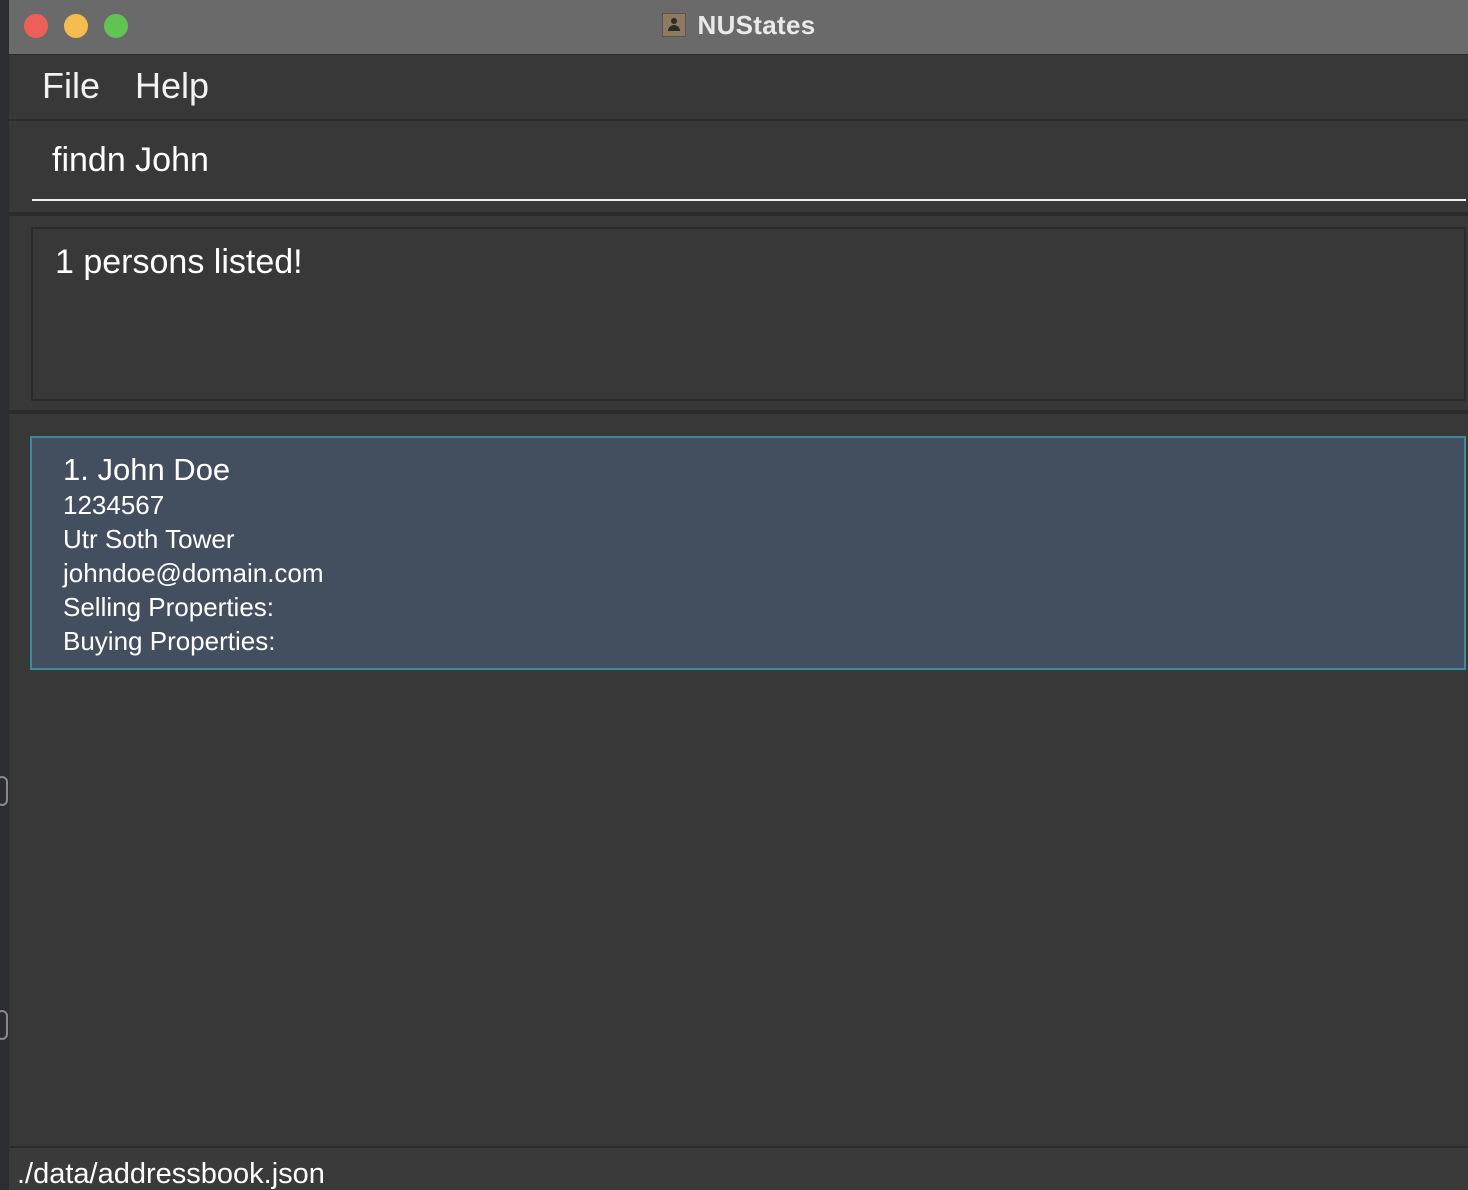 Image resolution: width=1468 pixels, height=1190 pixels. What do you see at coordinates (4, 595) in the screenshot?
I see `background-window-edge` at bounding box center [4, 595].